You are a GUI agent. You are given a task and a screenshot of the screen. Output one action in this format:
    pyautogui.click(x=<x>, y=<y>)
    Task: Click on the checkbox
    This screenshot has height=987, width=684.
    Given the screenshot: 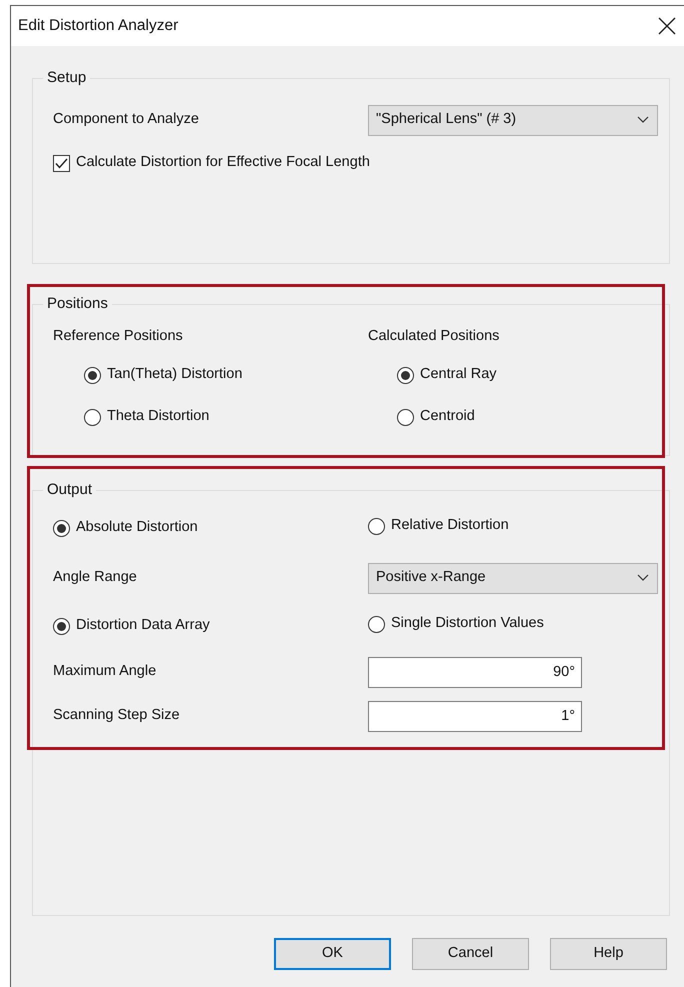 What is the action you would take?
    pyautogui.click(x=61, y=163)
    